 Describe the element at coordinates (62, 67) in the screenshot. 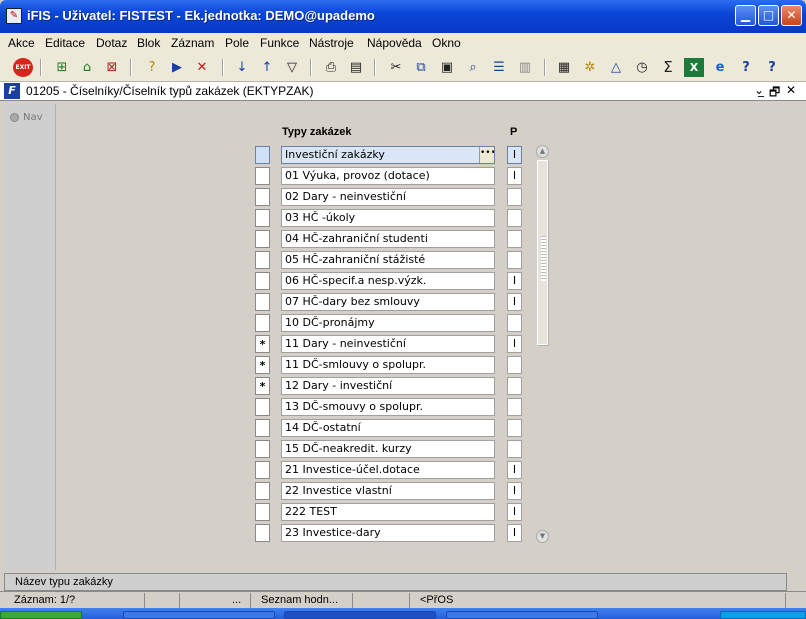

I see `insert-record-icon: ⊞` at that location.